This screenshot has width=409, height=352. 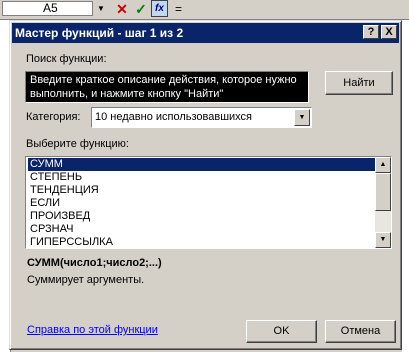 What do you see at coordinates (302, 117) in the screenshot?
I see `chevron-down-icon: ▼` at bounding box center [302, 117].